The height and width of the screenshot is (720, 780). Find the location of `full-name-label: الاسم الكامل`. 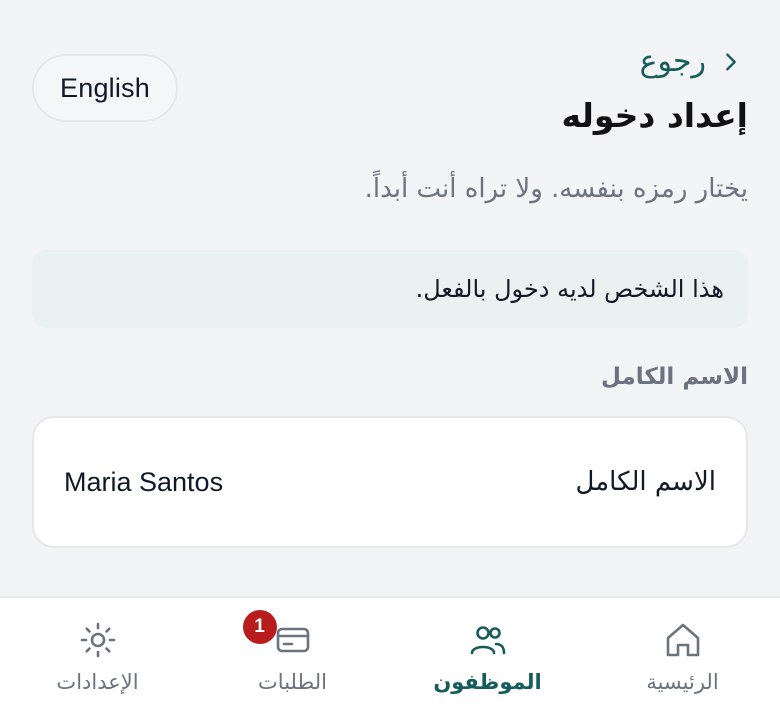

full-name-label: الاسم الكامل is located at coordinates (645, 482).